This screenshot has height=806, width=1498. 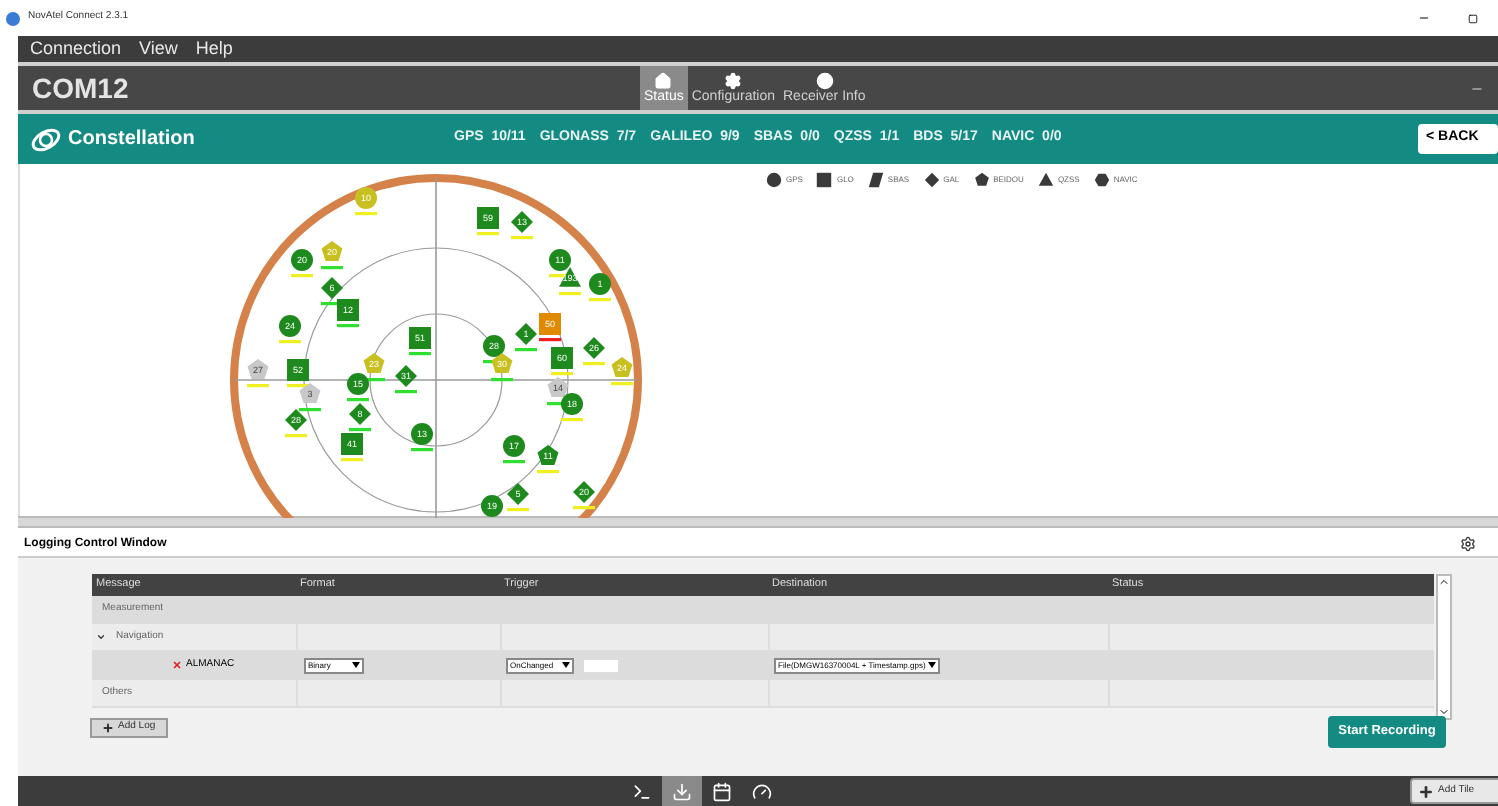 What do you see at coordinates (1472, 18) in the screenshot?
I see `maximize-icon` at bounding box center [1472, 18].